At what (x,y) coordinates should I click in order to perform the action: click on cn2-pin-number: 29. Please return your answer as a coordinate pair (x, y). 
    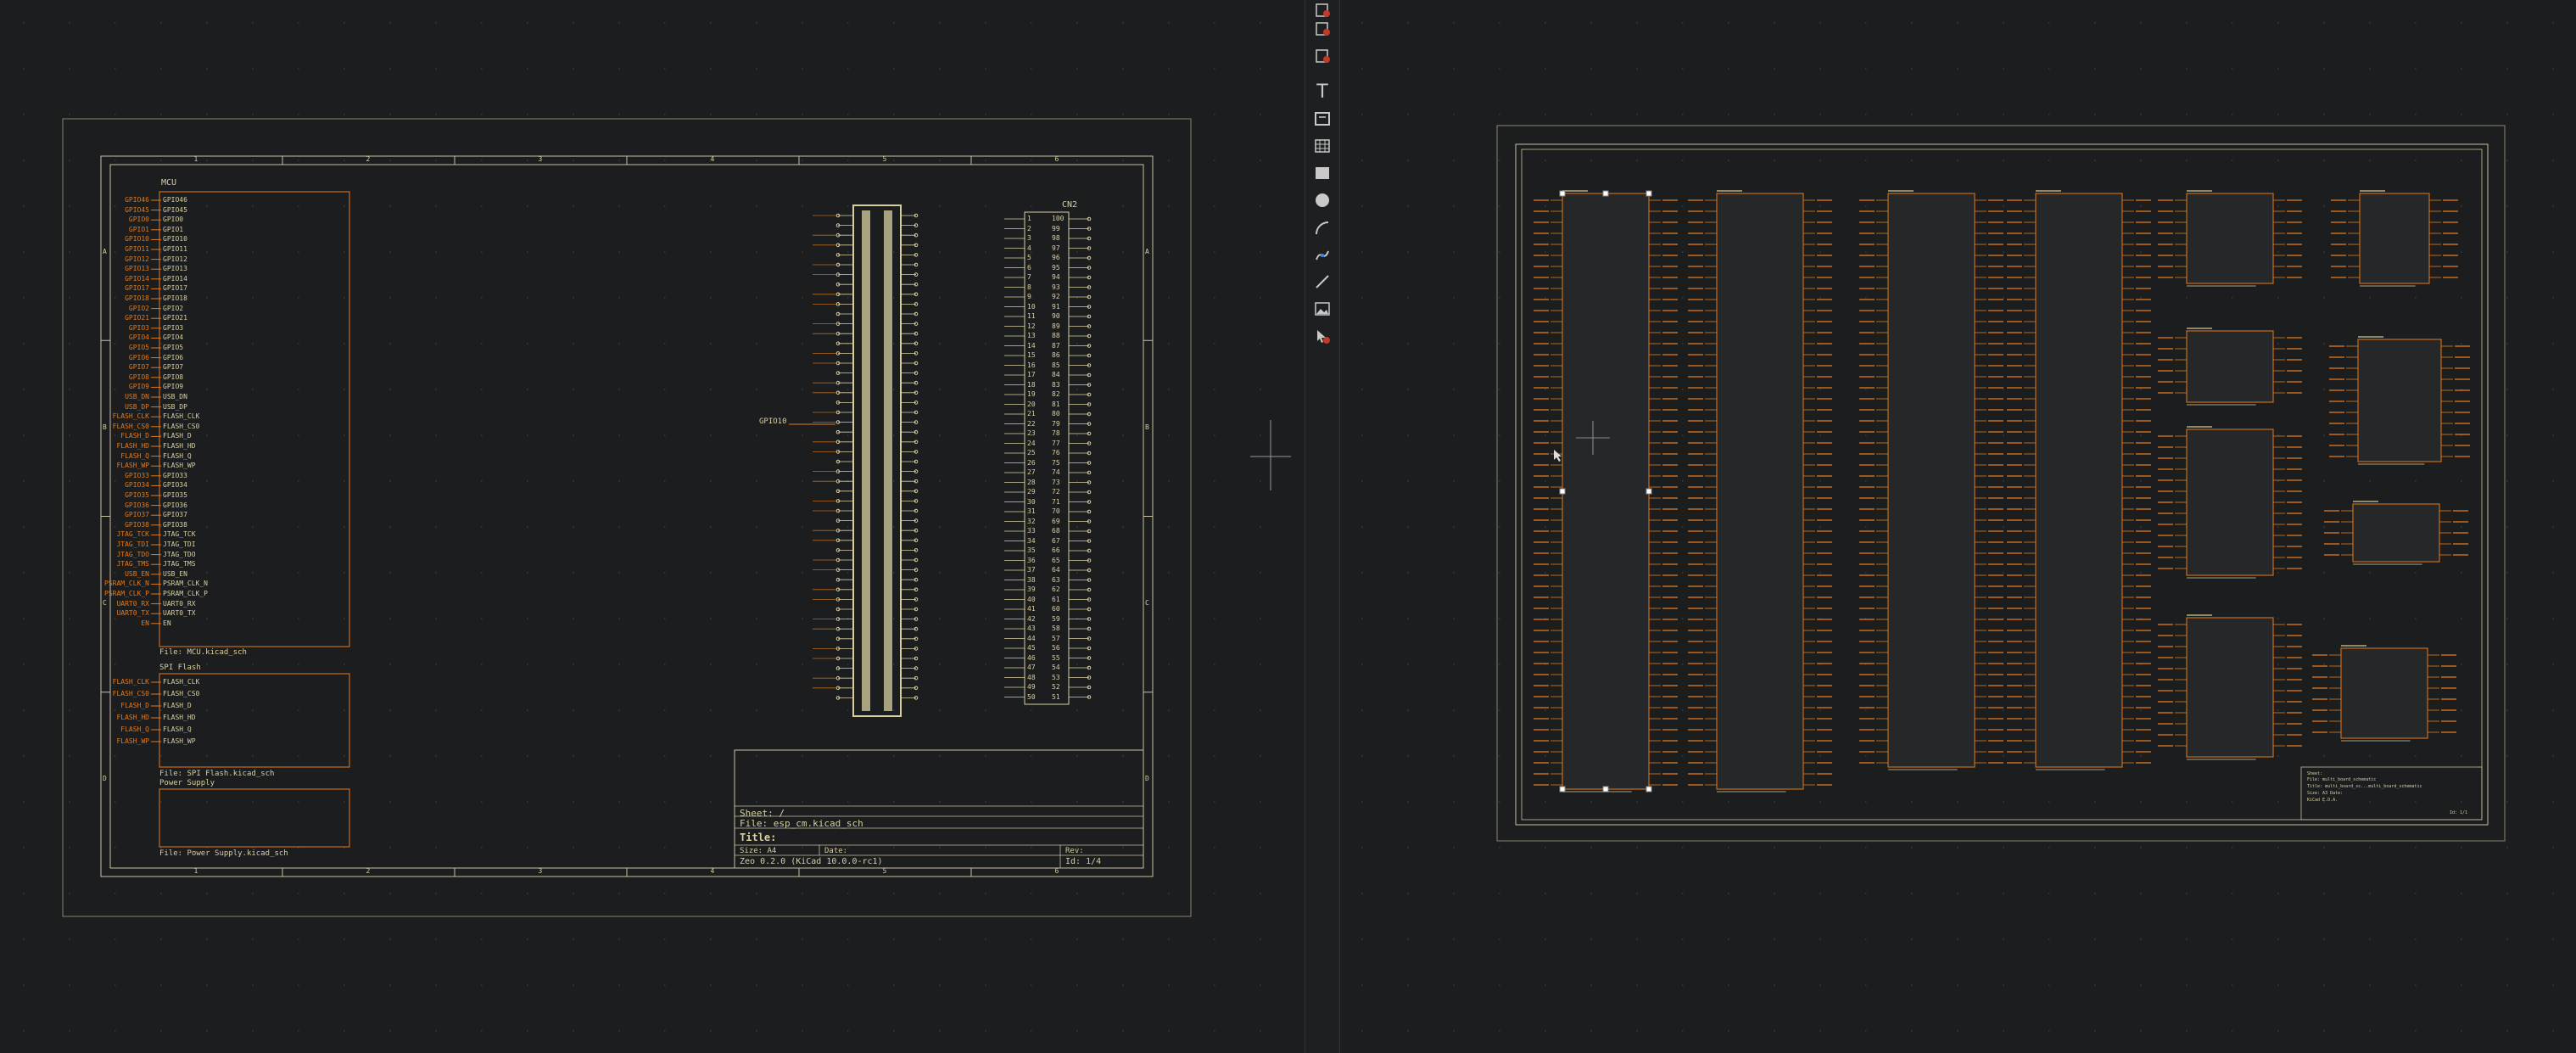
    Looking at the image, I should click on (1031, 492).